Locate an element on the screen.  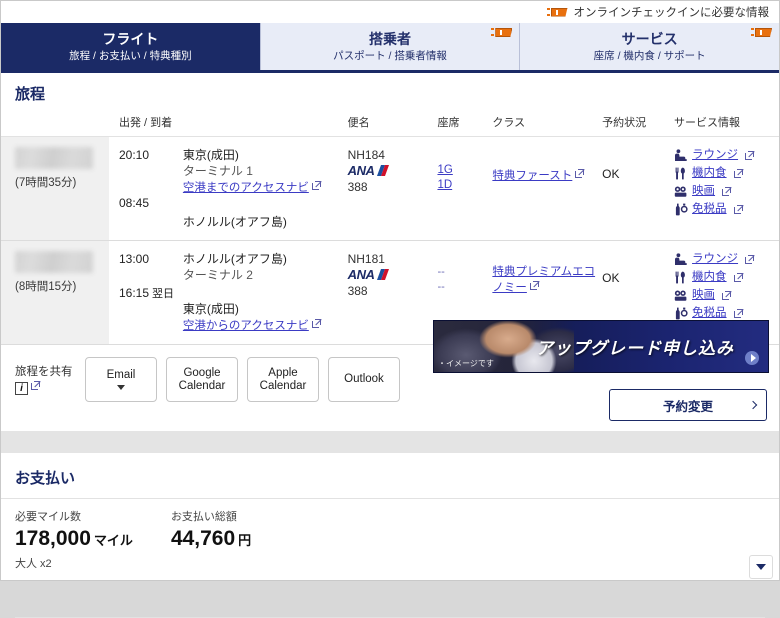
miles-unit: マイル is located at coordinates (113, 540).